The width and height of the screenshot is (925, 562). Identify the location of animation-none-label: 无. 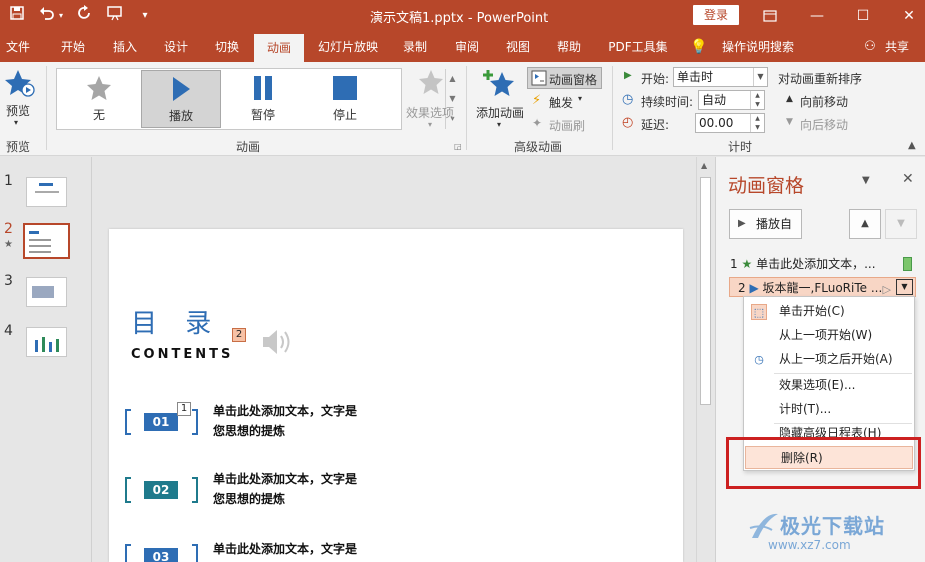
(98, 115).